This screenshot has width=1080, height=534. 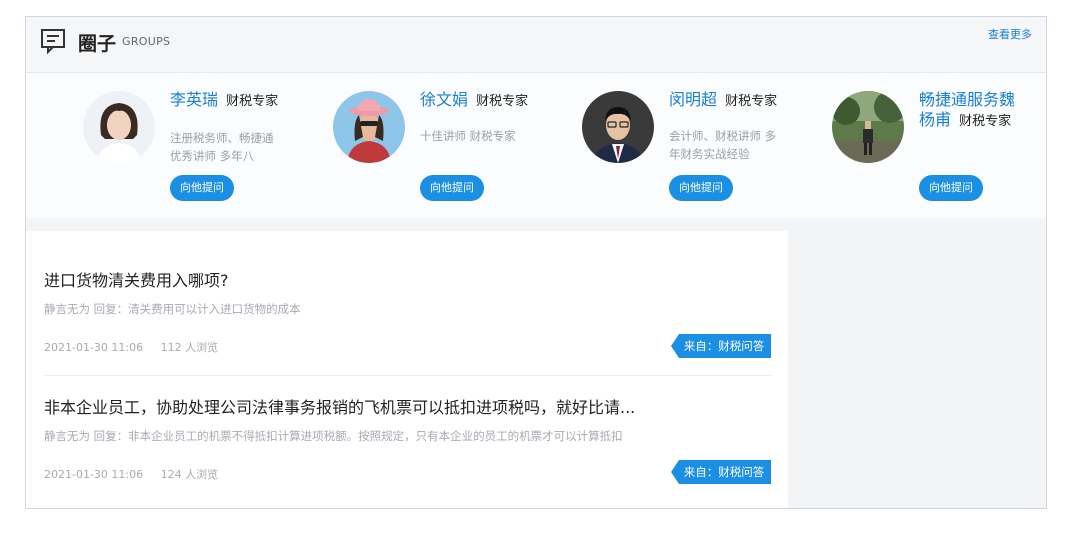 What do you see at coordinates (536, 45) in the screenshot?
I see `groups-header: 圈子 GROUPS 查看更多` at bounding box center [536, 45].